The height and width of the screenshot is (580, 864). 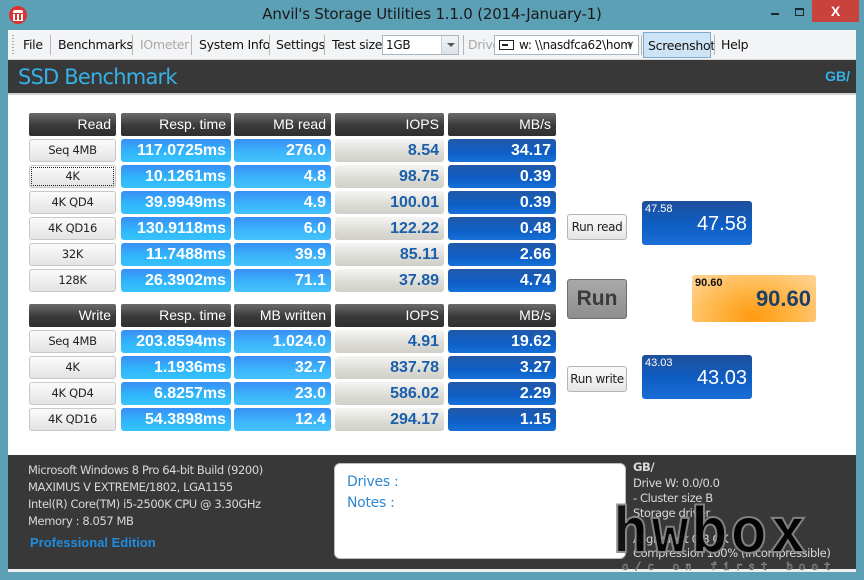 What do you see at coordinates (282, 202) in the screenshot?
I see `read-mb-cell: 4.9` at bounding box center [282, 202].